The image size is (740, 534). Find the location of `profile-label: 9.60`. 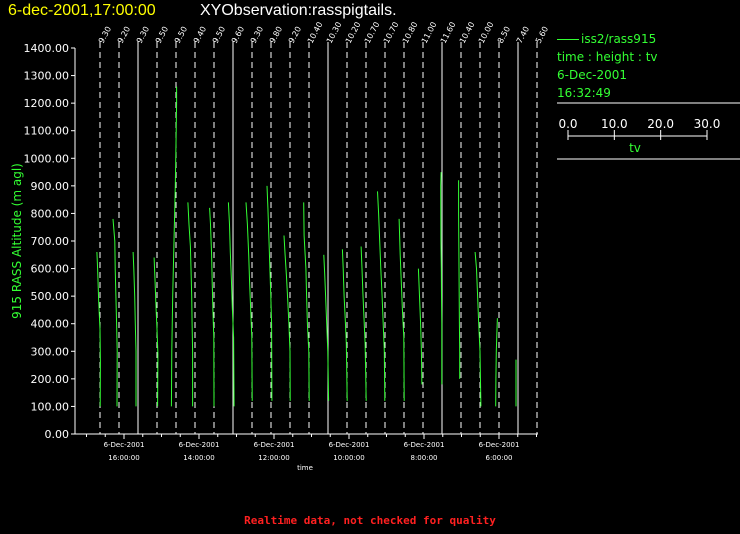

profile-label: 9.60 is located at coordinates (238, 35).